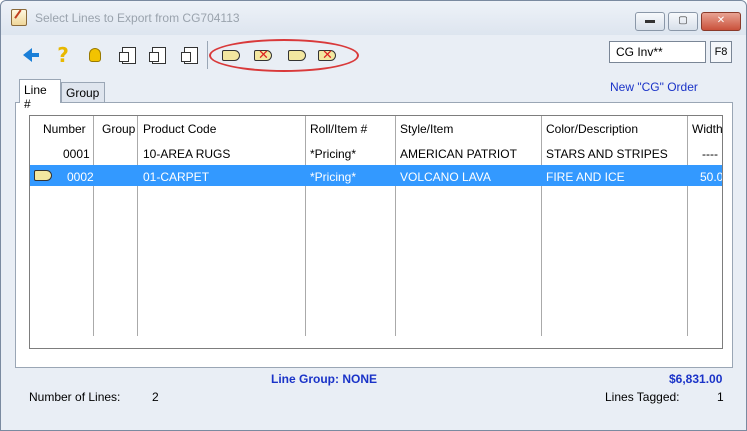 Image resolution: width=747 pixels, height=431 pixels. Describe the element at coordinates (721, 52) in the screenshot. I see `f8-lookup-button: F8` at that location.